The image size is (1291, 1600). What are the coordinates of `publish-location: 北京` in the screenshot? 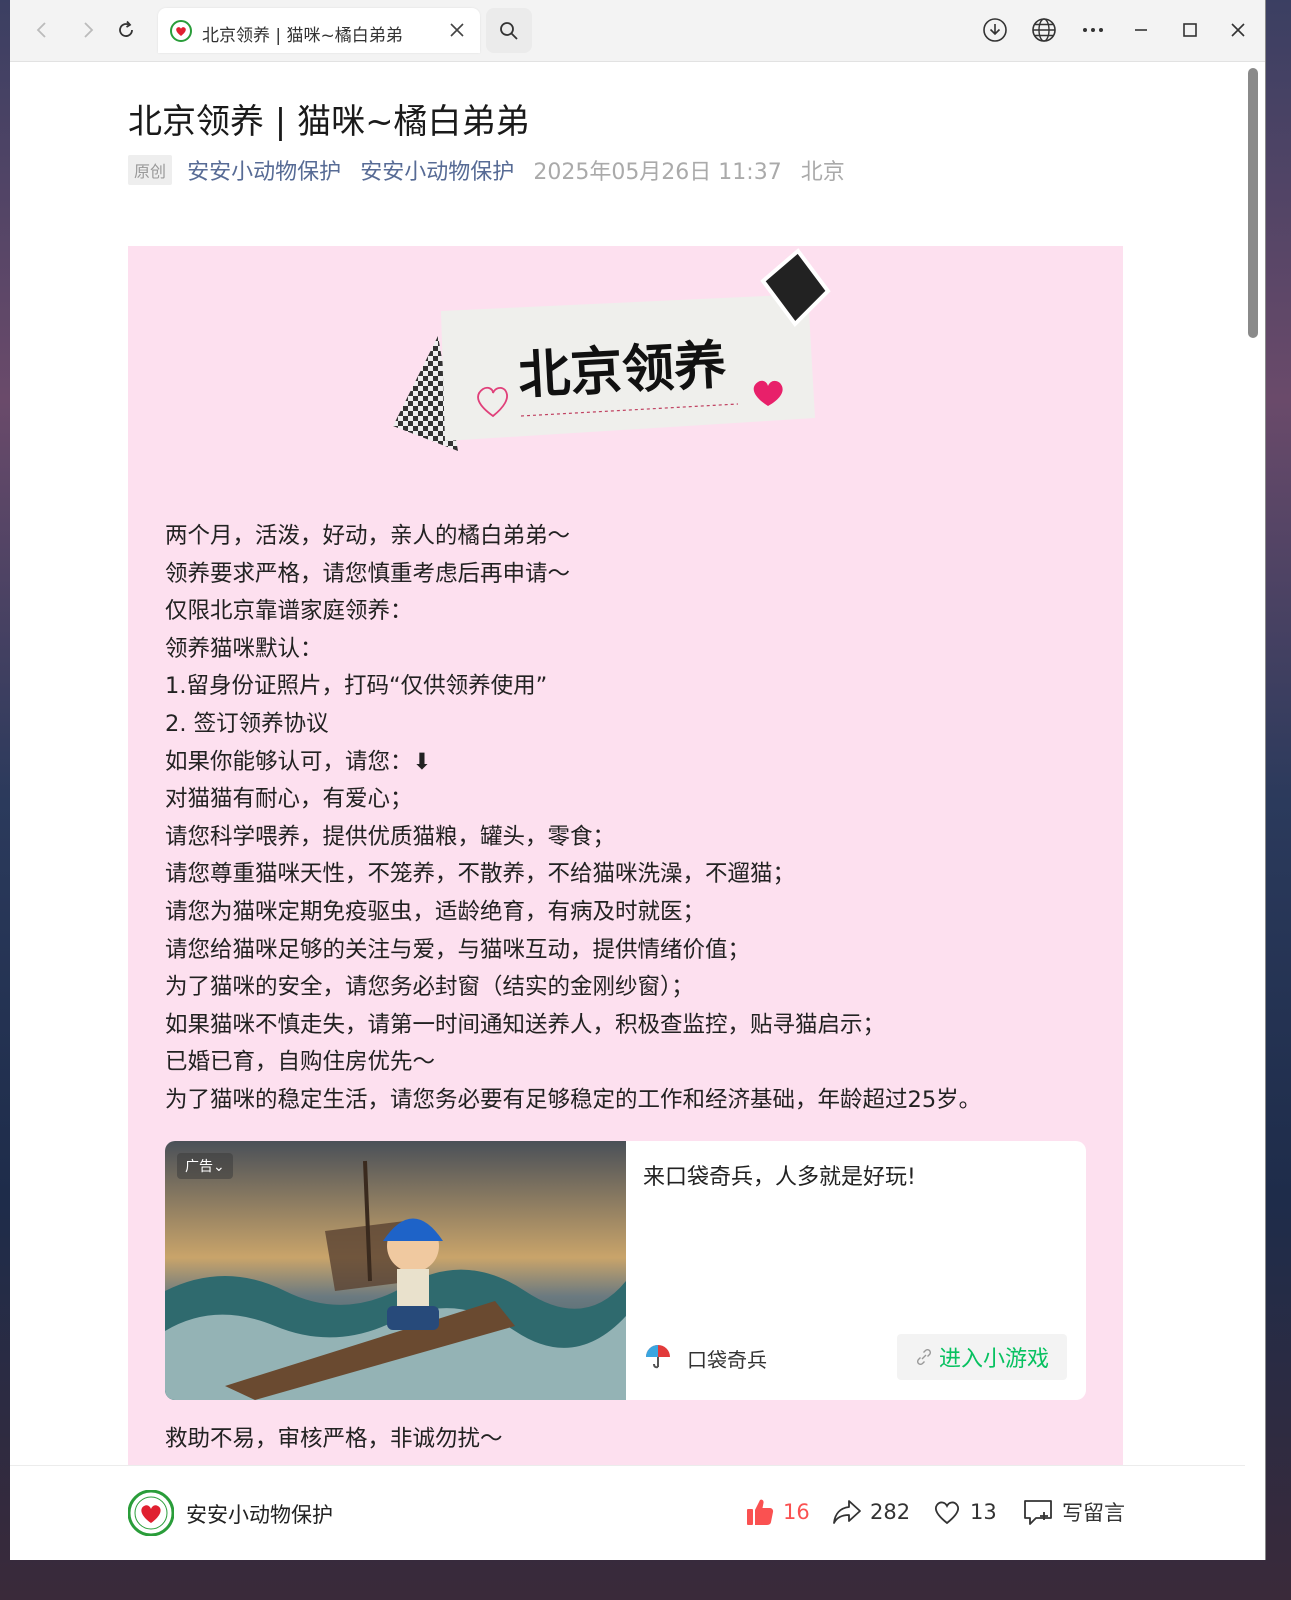 It's located at (822, 172).